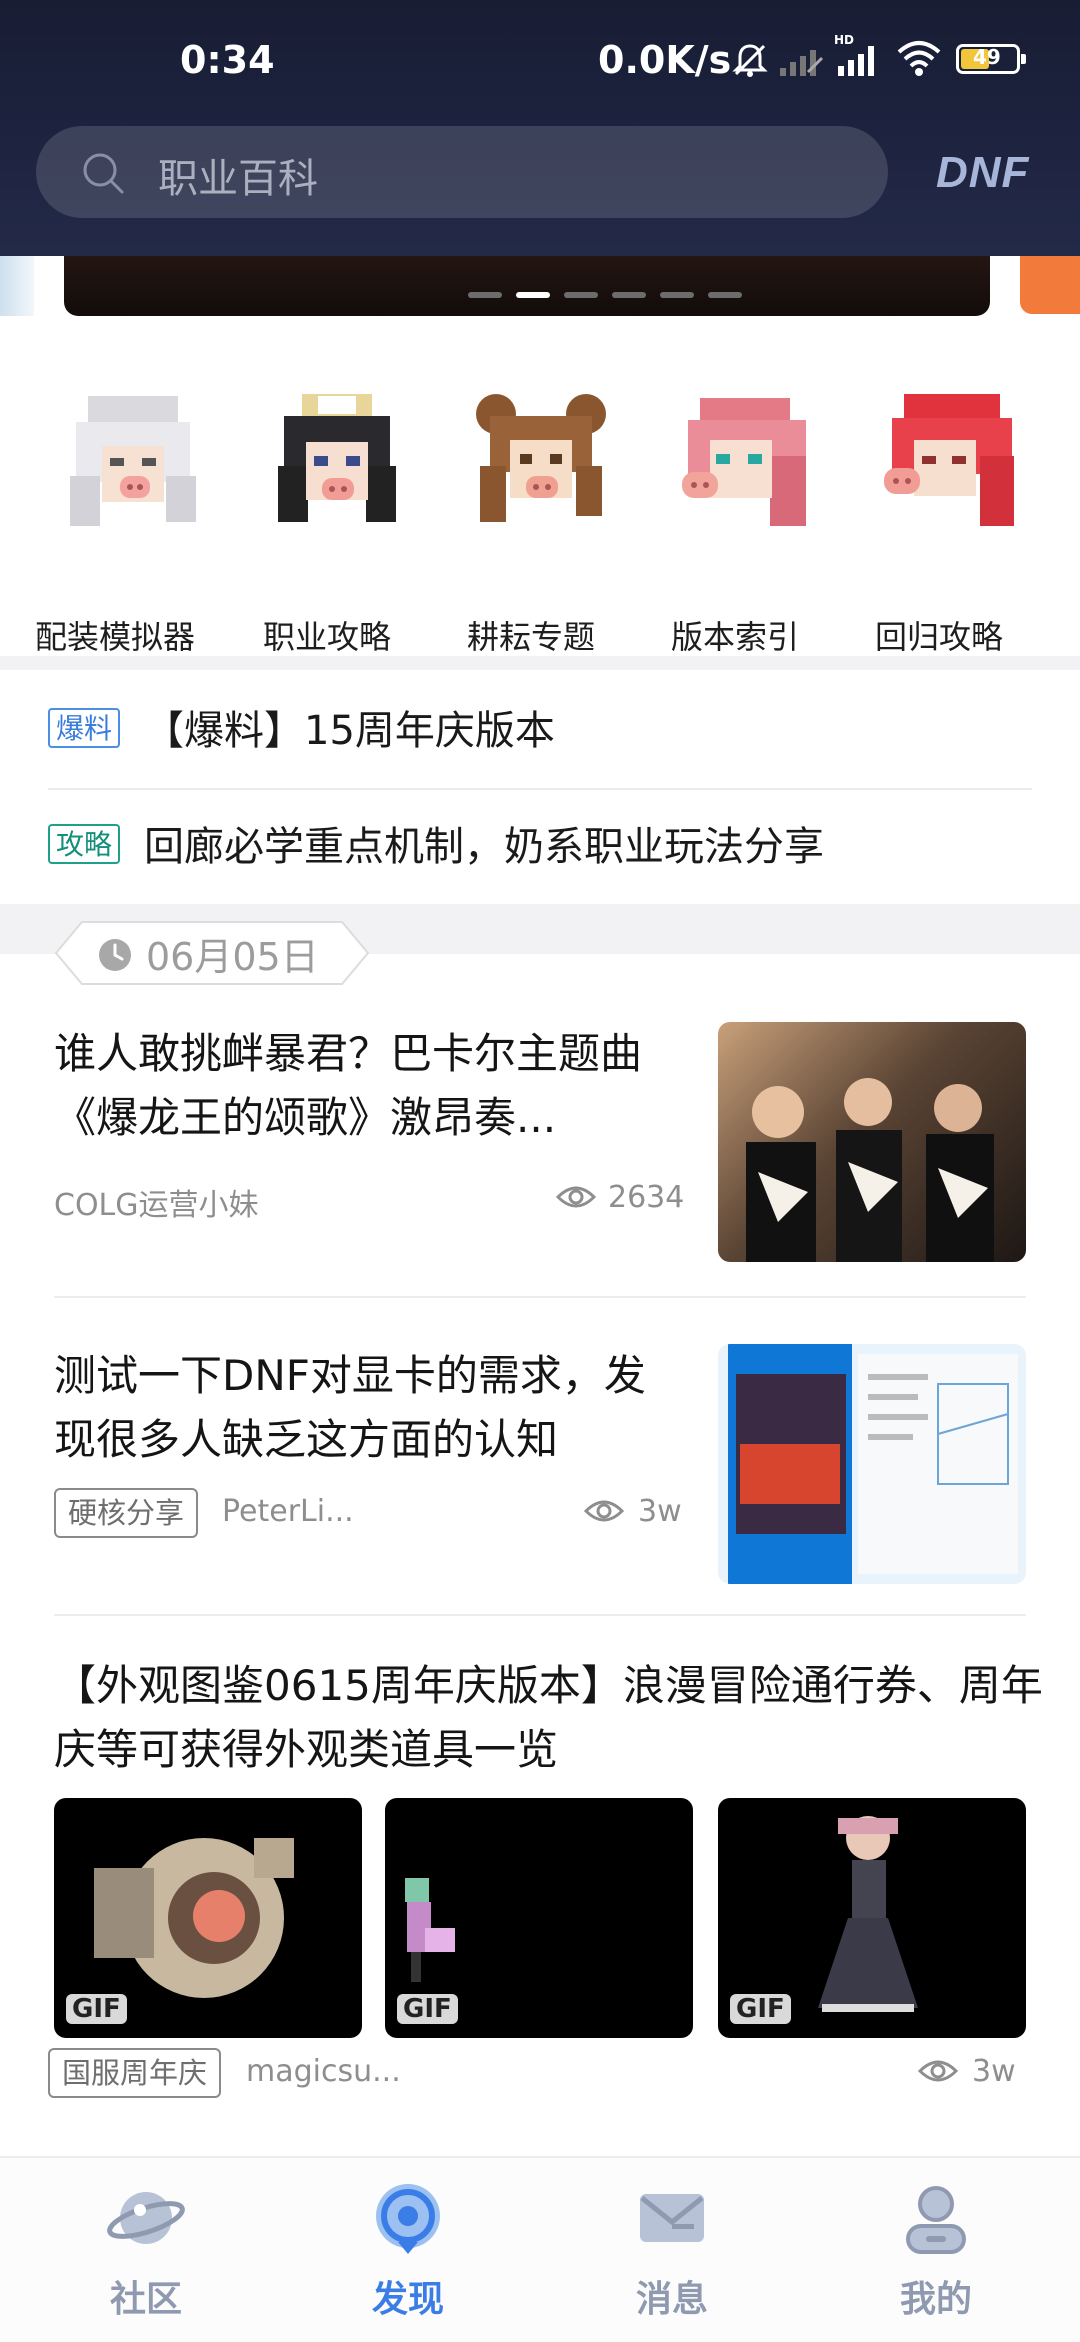  I want to click on shortcut-cultivation: 耕耘专题, so click(531, 521).